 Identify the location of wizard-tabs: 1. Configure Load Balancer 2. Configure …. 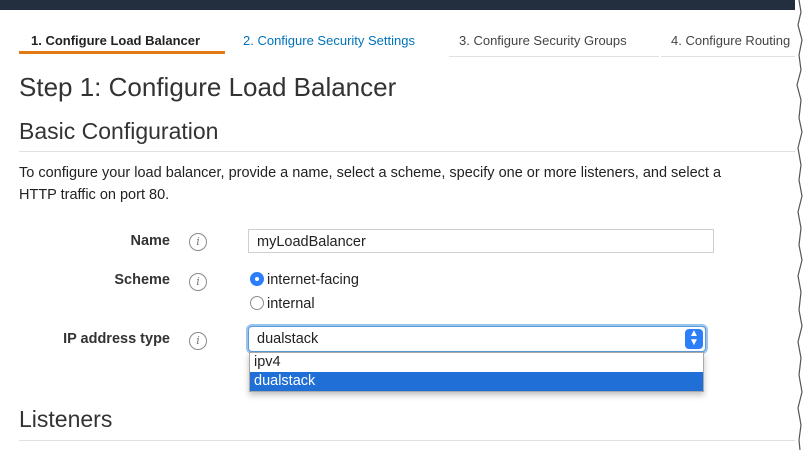
(412, 43).